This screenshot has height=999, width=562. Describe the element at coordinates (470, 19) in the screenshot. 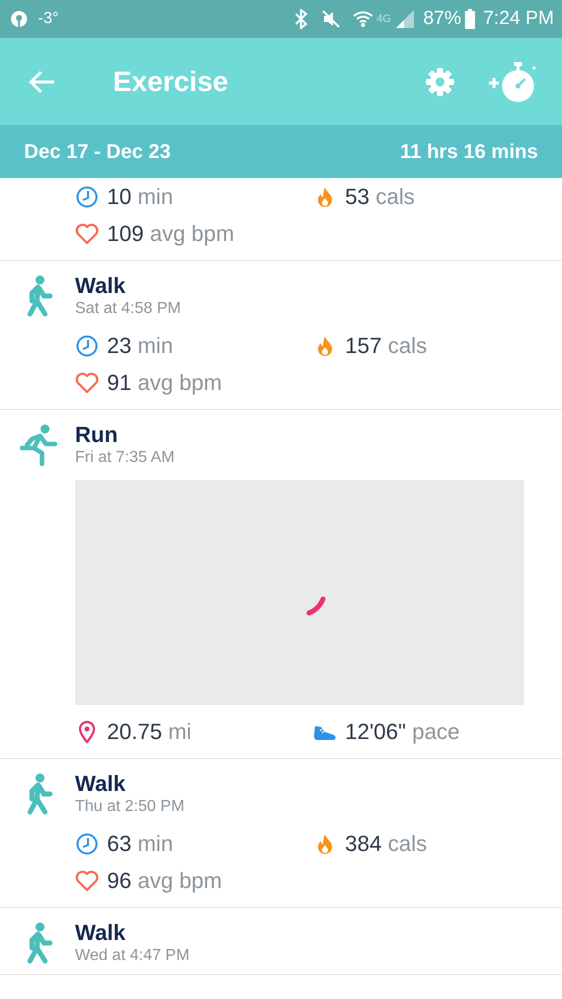

I see `battery-icon` at that location.